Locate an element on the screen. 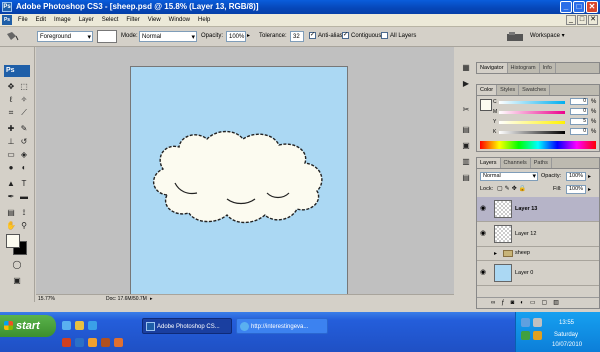  blur-tool-icon: ● is located at coordinates (11, 167).